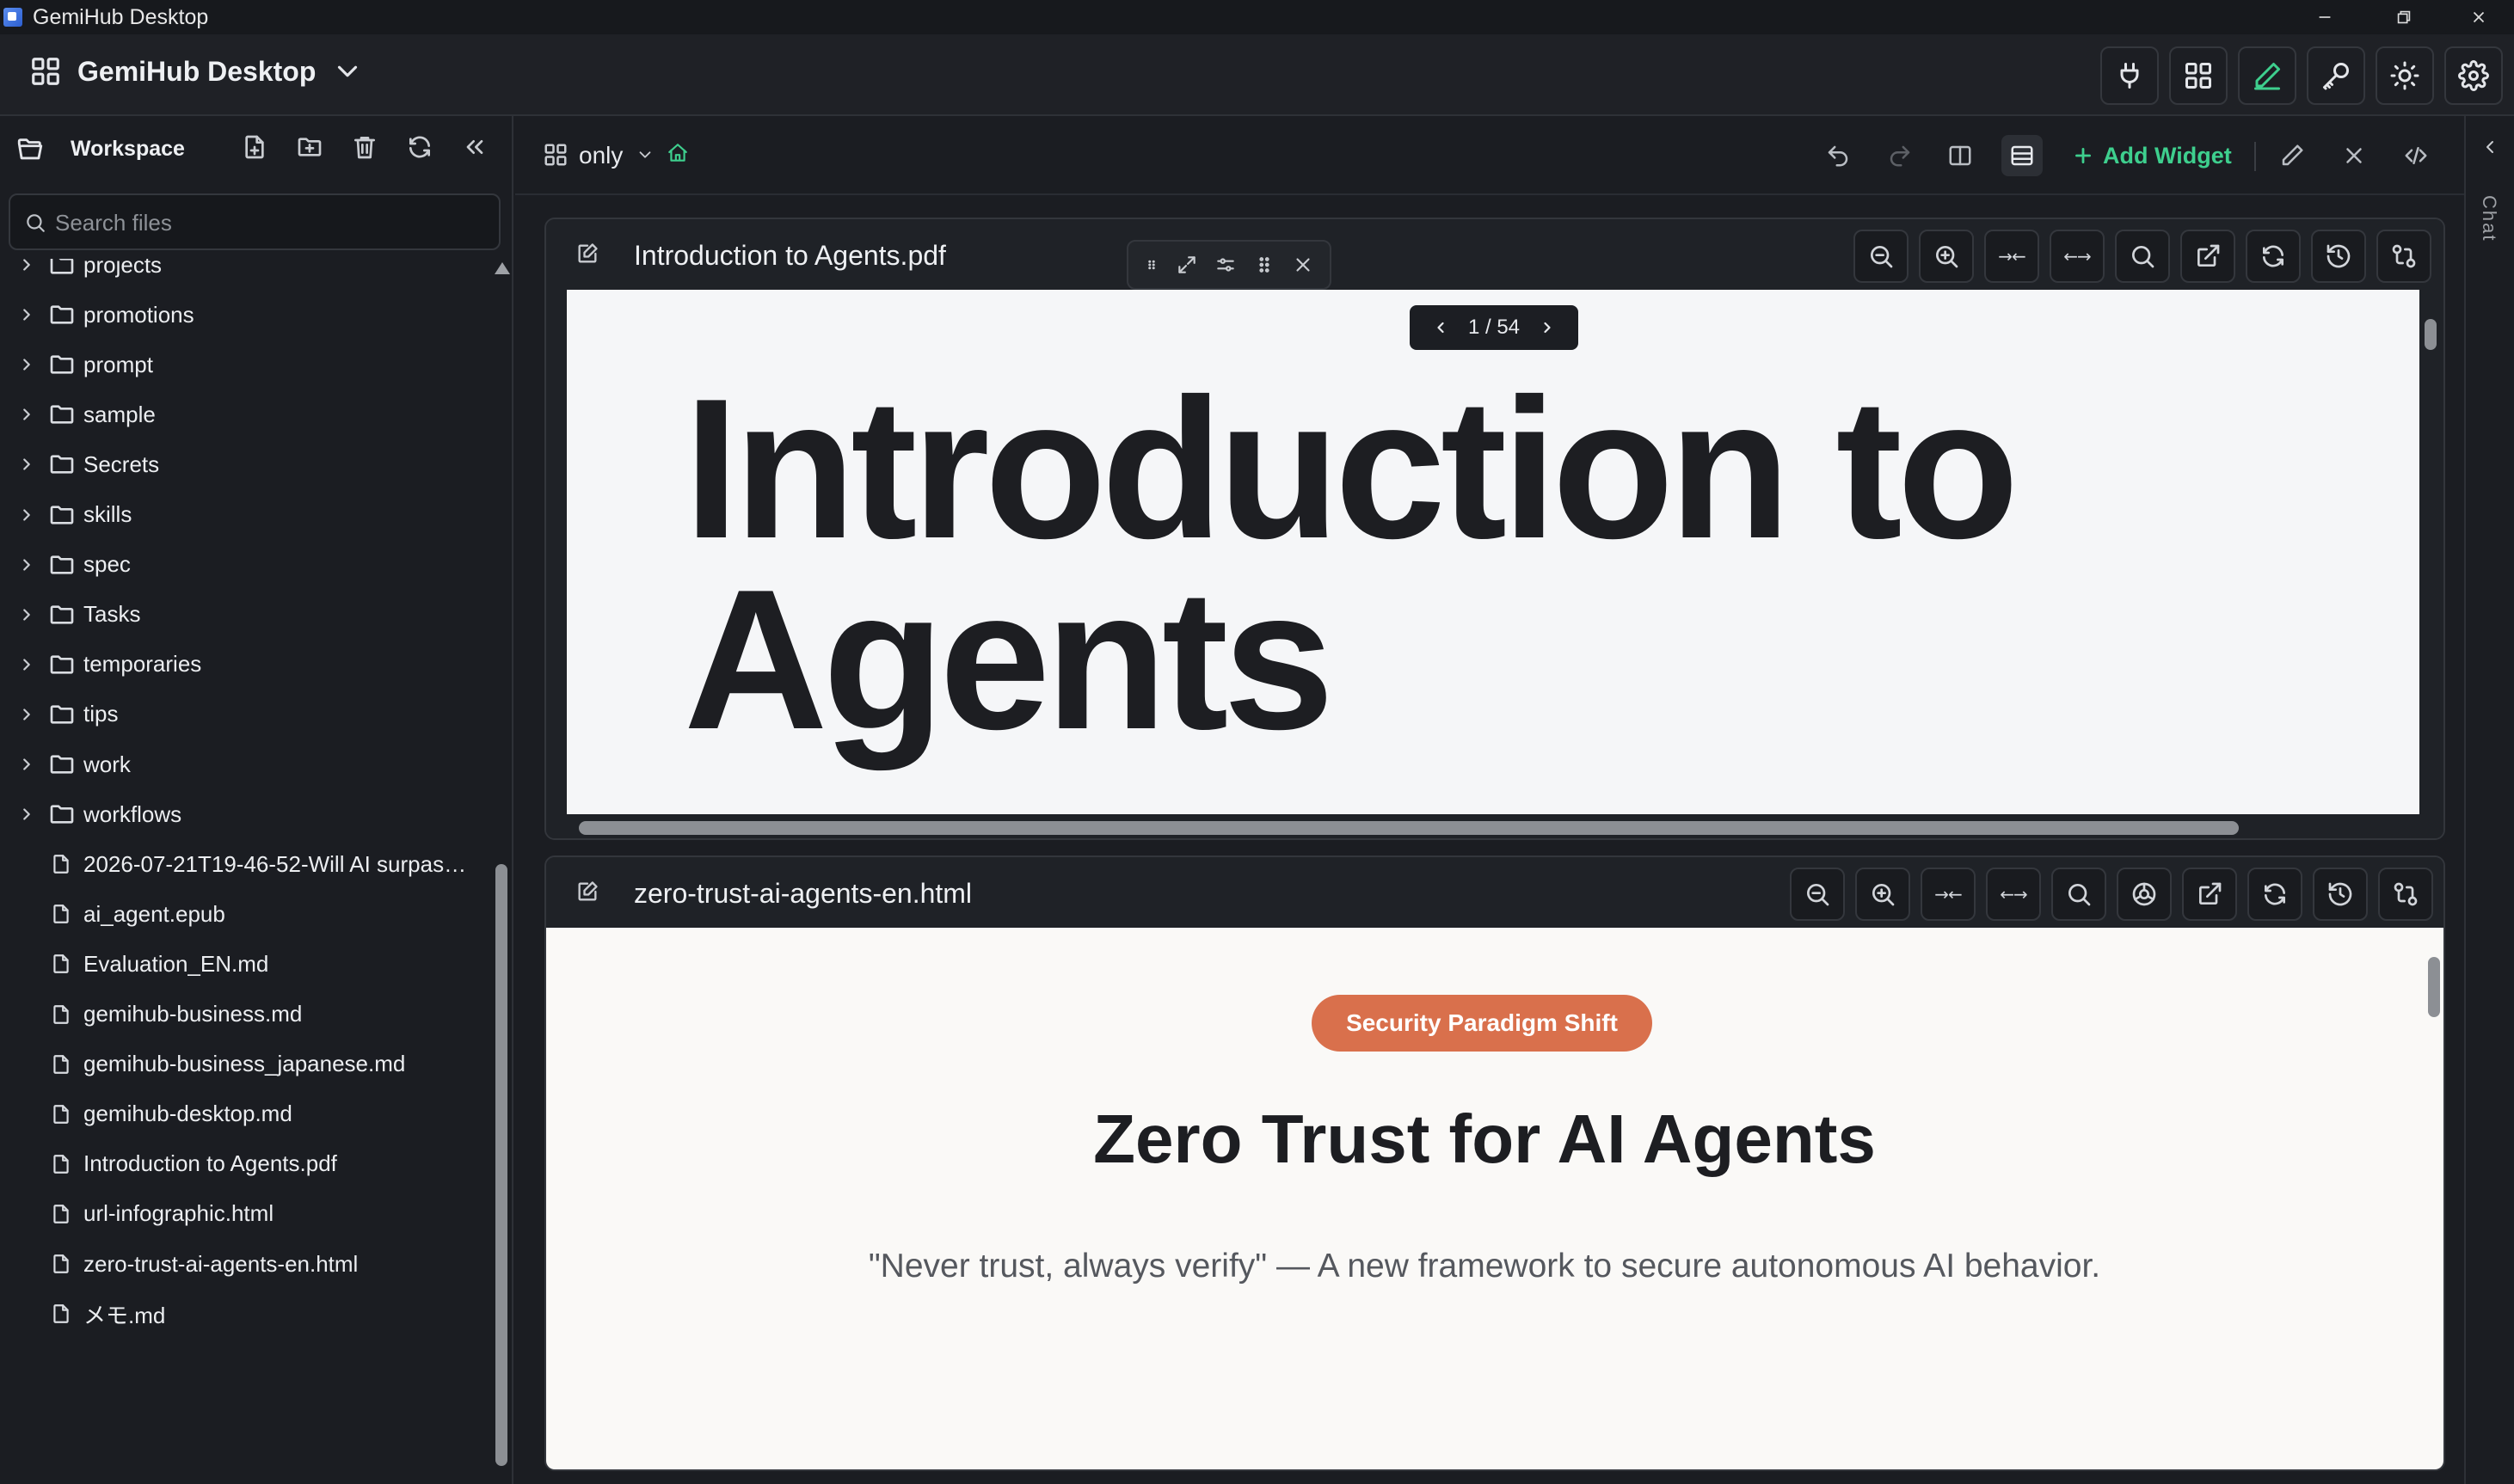 The height and width of the screenshot is (1484, 2514). Describe the element at coordinates (2144, 894) in the screenshot. I see `open-in-browser-button` at that location.